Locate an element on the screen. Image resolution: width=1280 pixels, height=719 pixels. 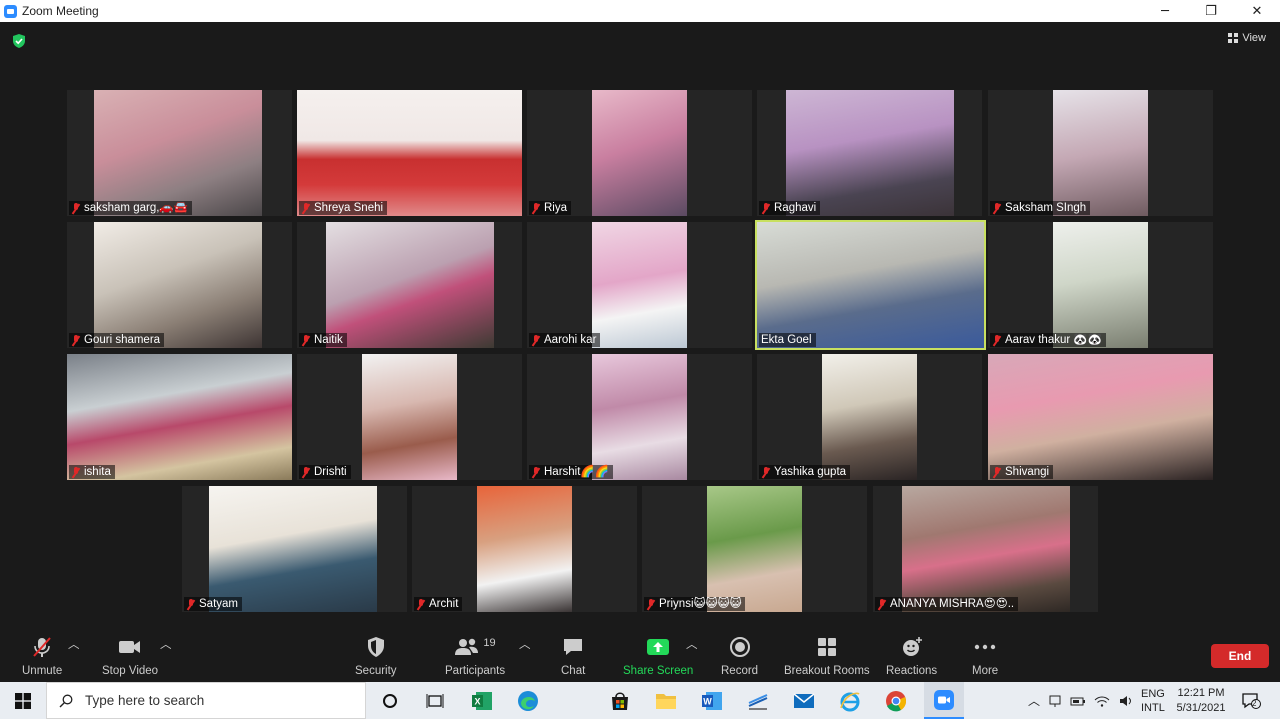
edge-browser-icon is located at coordinates (527, 700).